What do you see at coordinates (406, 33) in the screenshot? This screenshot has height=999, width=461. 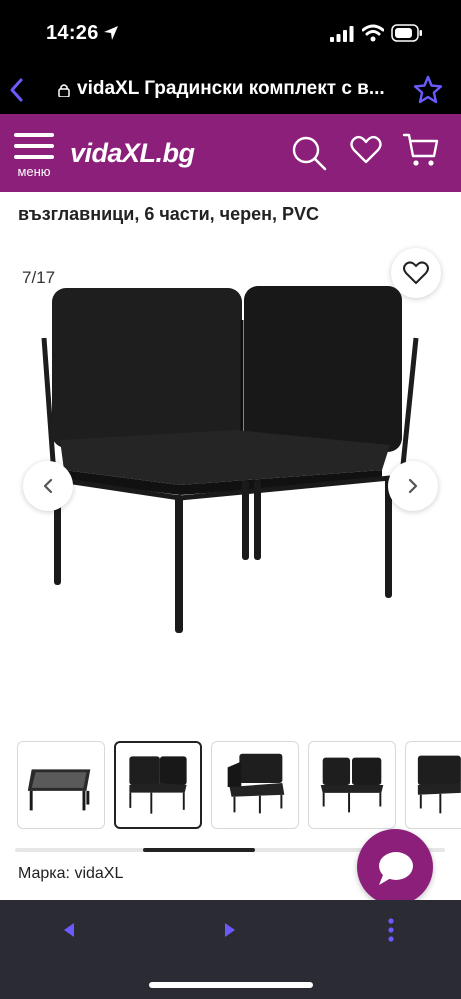 I see `battery-icon` at bounding box center [406, 33].